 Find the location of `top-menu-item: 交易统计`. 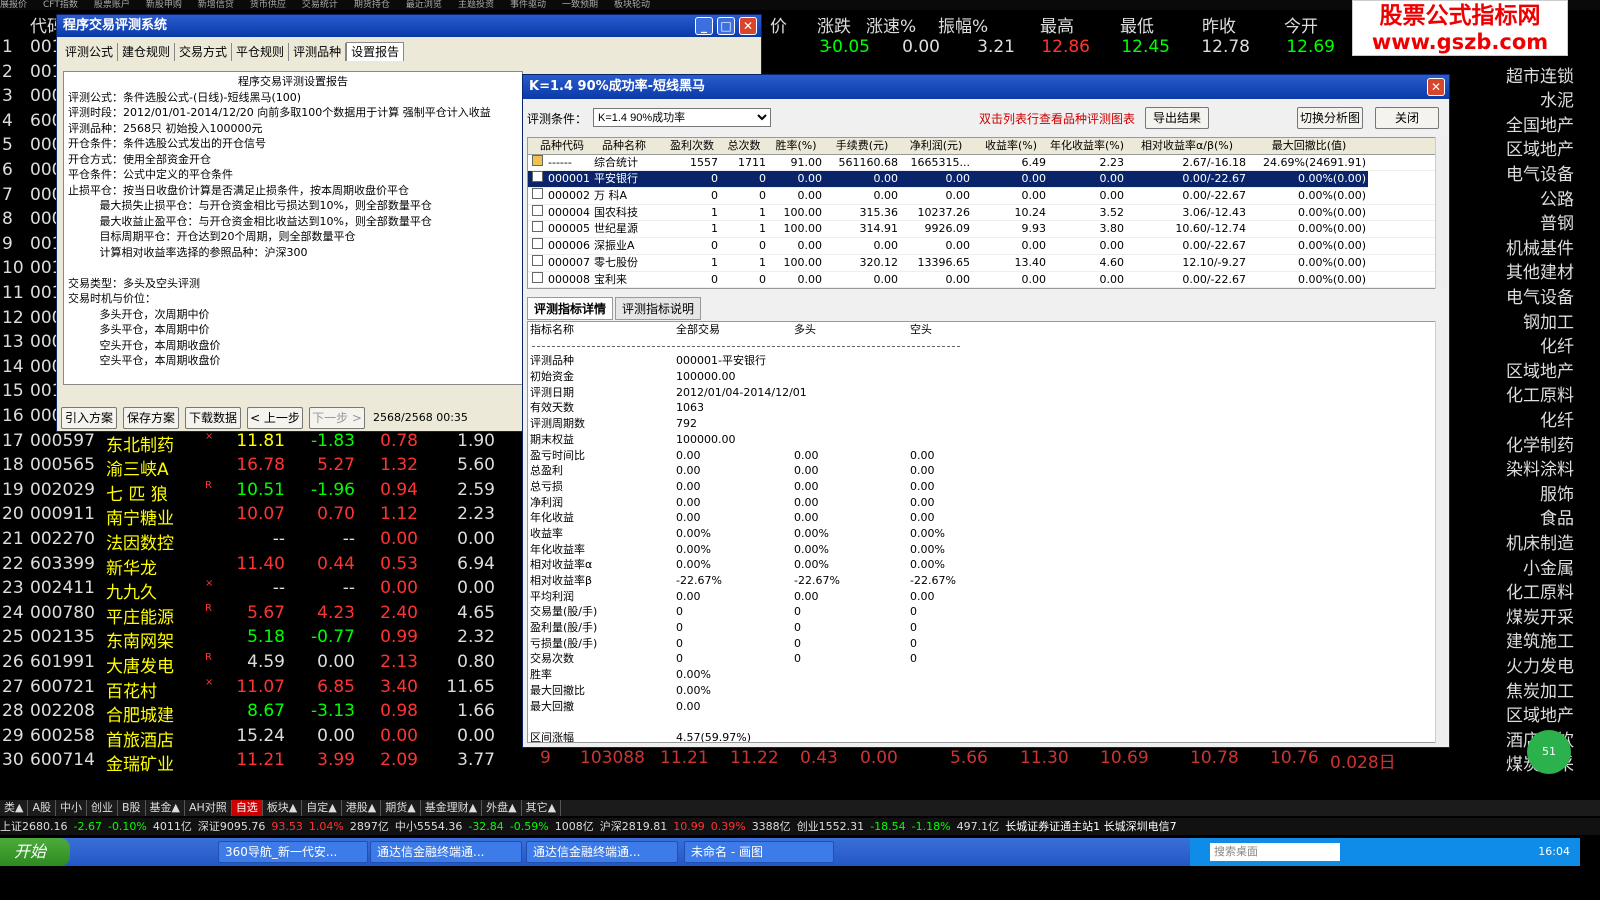

top-menu-item: 交易统计 is located at coordinates (320, 5).